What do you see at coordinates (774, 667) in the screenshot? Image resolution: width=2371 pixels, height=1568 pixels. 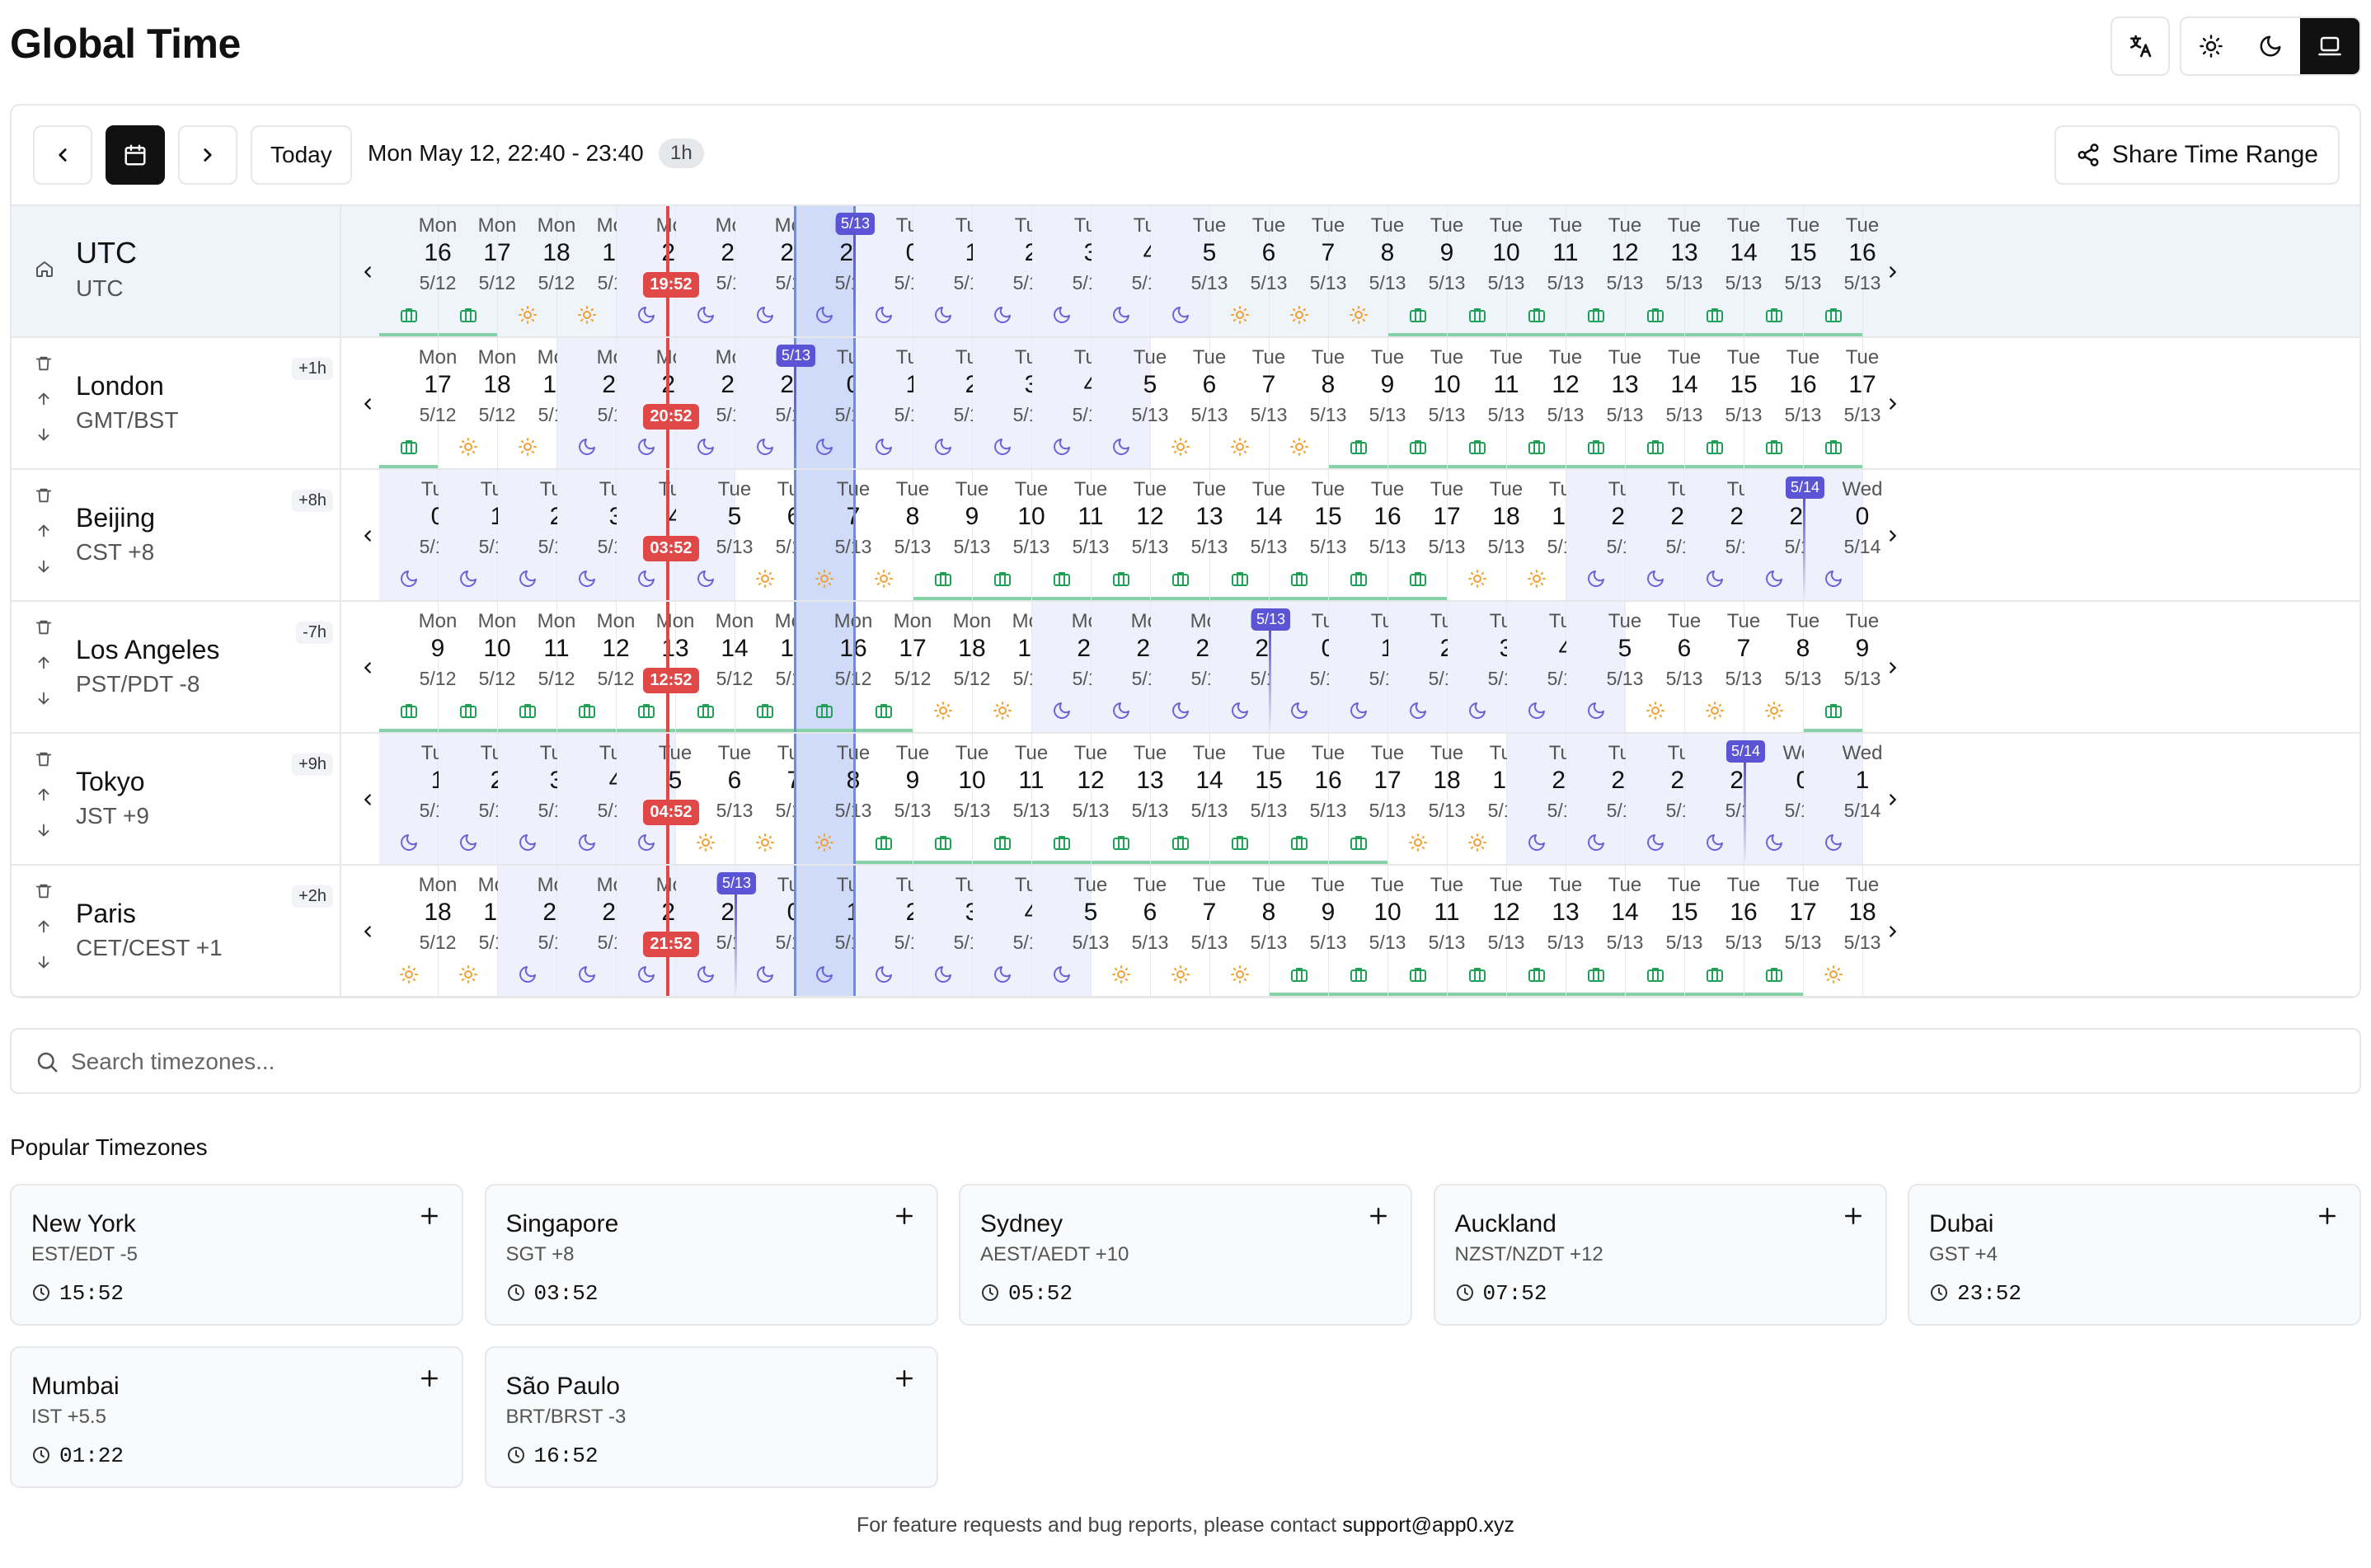 I see `hour-cell: Mon155/12` at bounding box center [774, 667].